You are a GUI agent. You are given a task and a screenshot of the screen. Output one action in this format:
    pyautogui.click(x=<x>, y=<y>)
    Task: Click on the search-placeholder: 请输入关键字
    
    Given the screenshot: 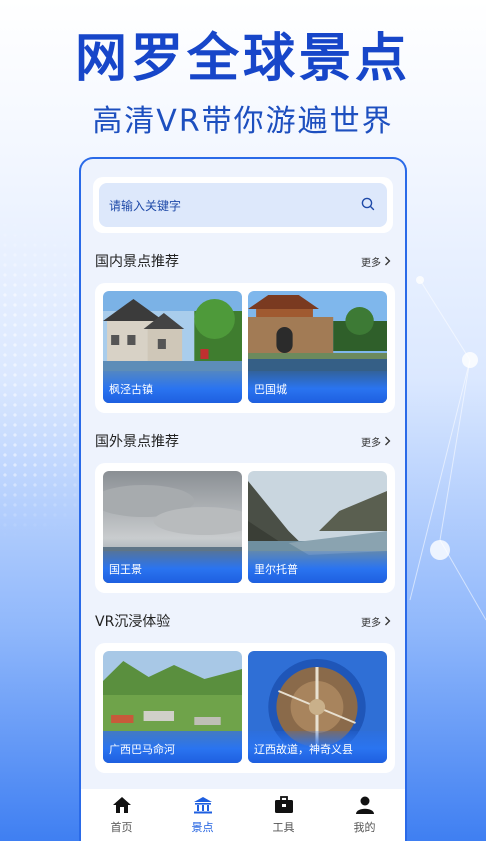 What is the action you would take?
    pyautogui.click(x=145, y=205)
    